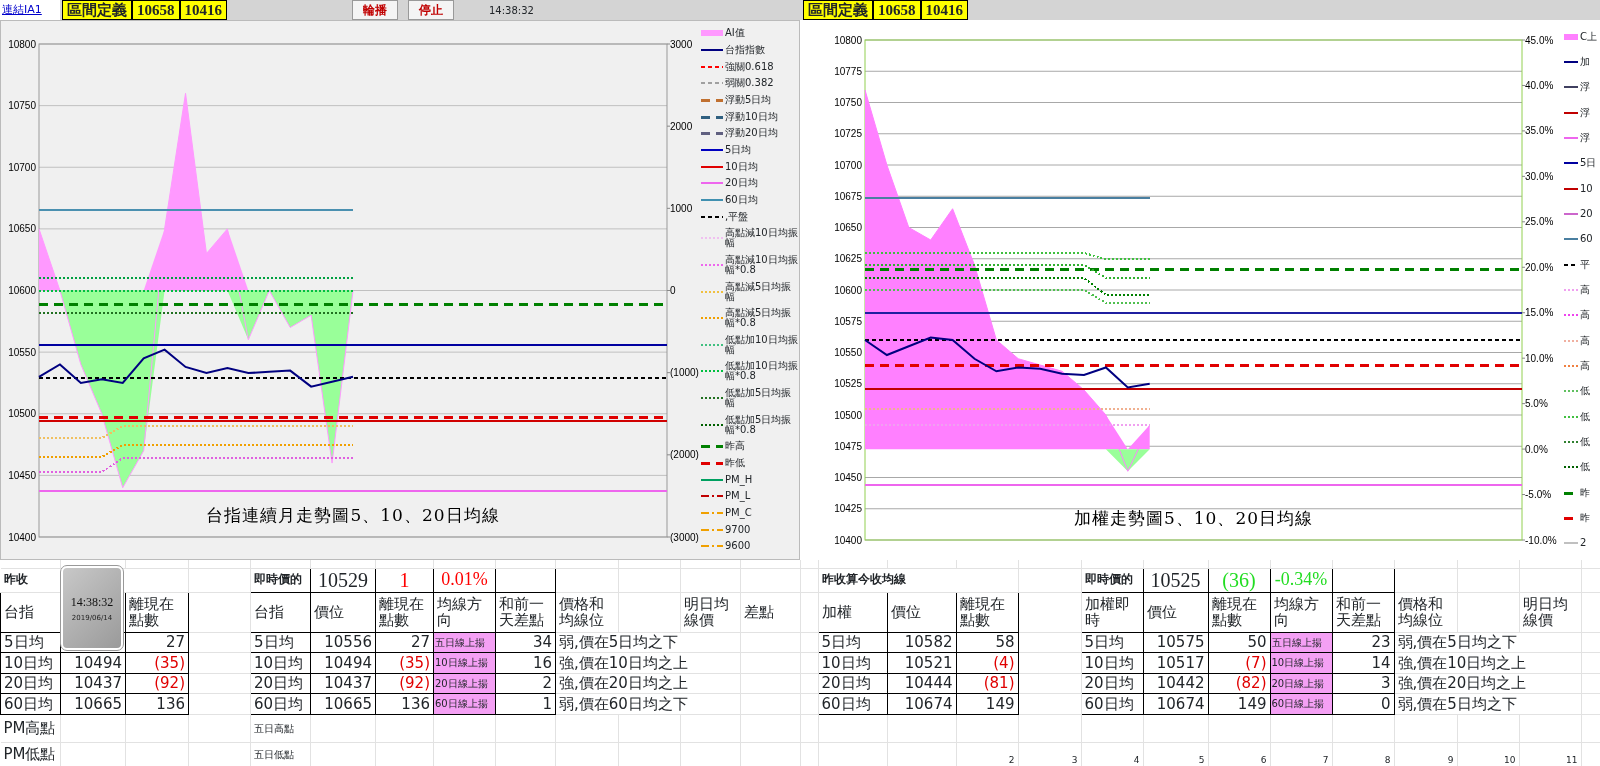 This screenshot has height=766, width=1600. Describe the element at coordinates (1175, 754) in the screenshot. I see `column-number: 5` at that location.